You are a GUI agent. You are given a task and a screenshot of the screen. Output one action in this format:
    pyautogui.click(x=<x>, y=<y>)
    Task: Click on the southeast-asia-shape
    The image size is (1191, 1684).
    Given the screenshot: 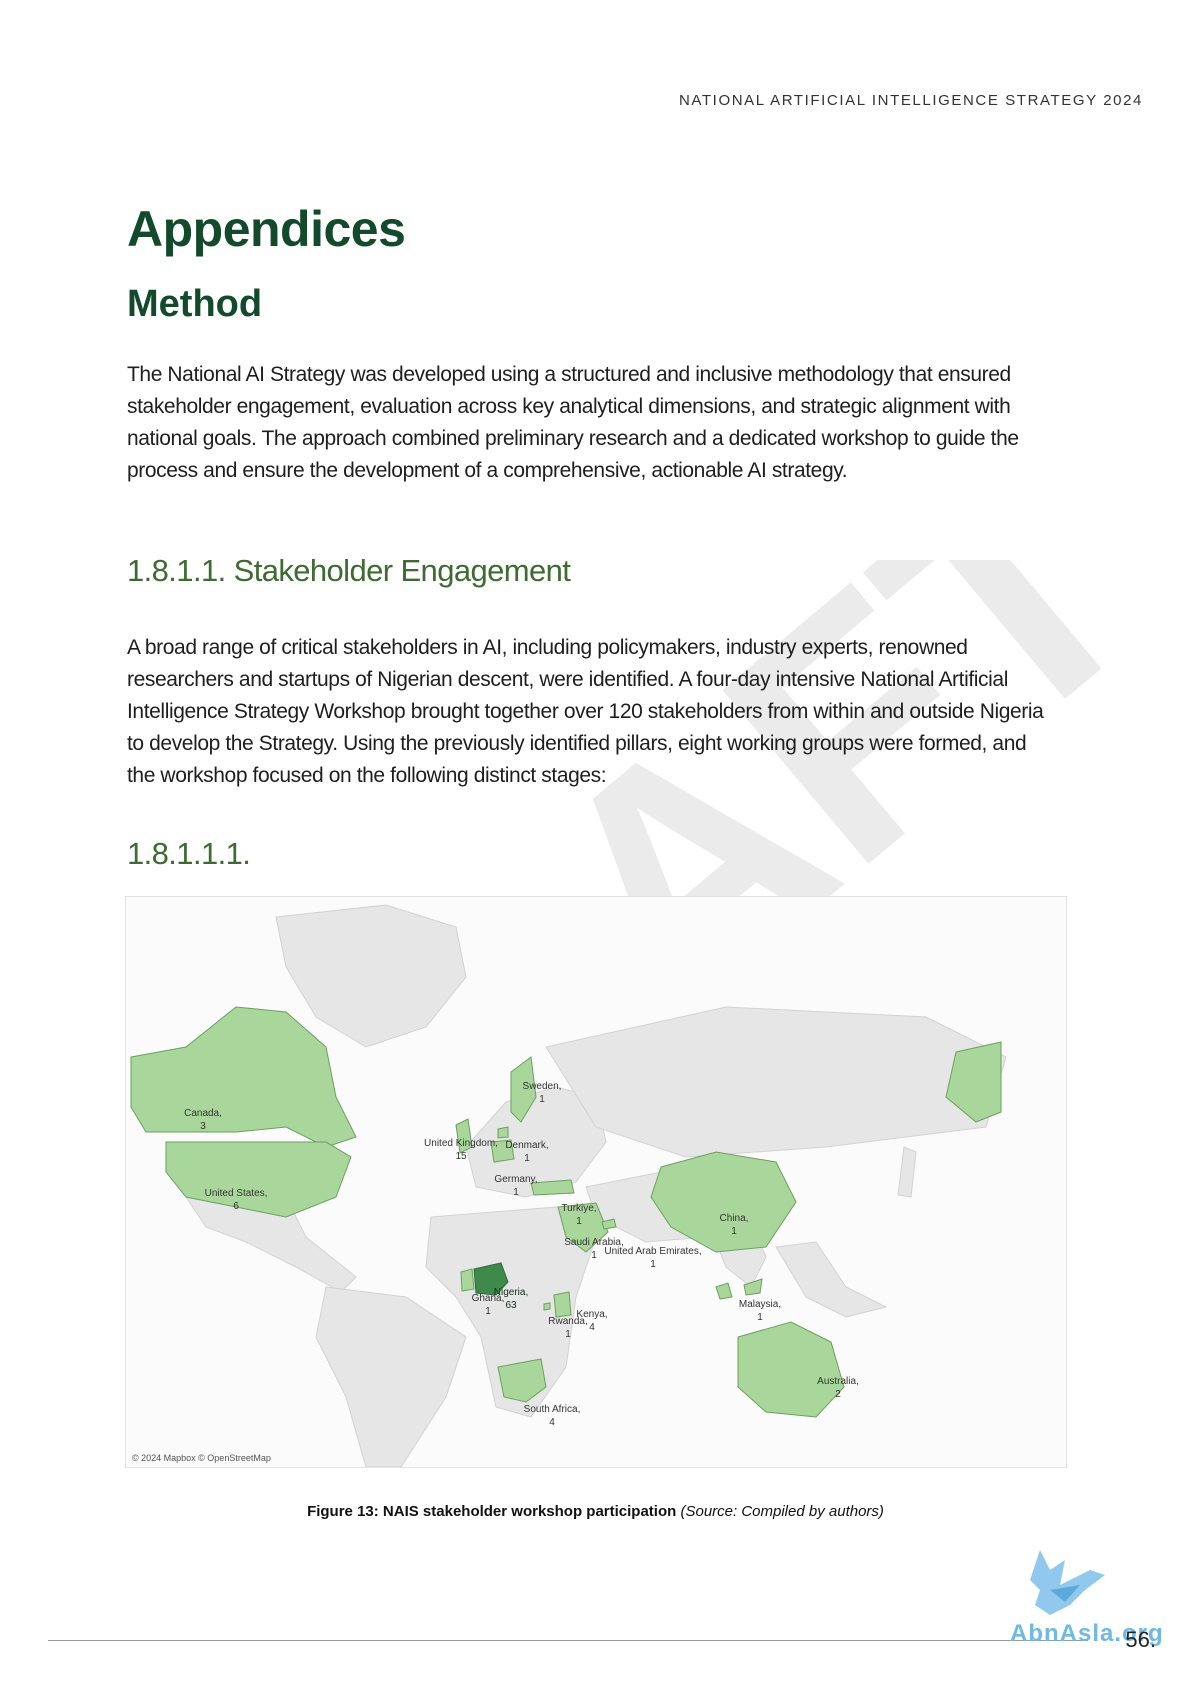 What is the action you would take?
    pyautogui.click(x=831, y=1279)
    